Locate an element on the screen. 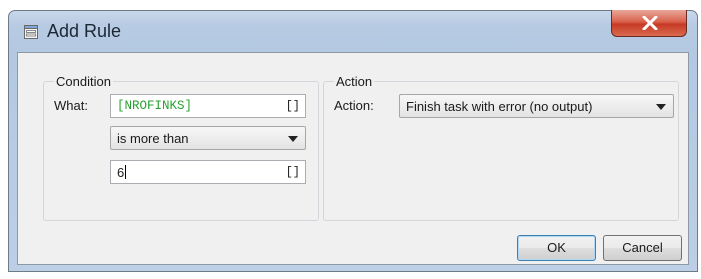  what-field: [NROFINKS] [] is located at coordinates (208, 106).